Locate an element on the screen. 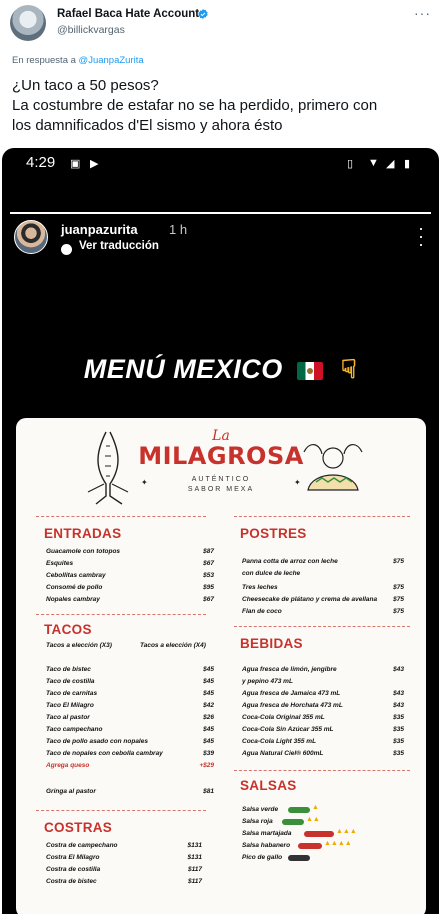 The width and height of the screenshot is (441, 914). menu-item: Flan de coco is located at coordinates (262, 611).